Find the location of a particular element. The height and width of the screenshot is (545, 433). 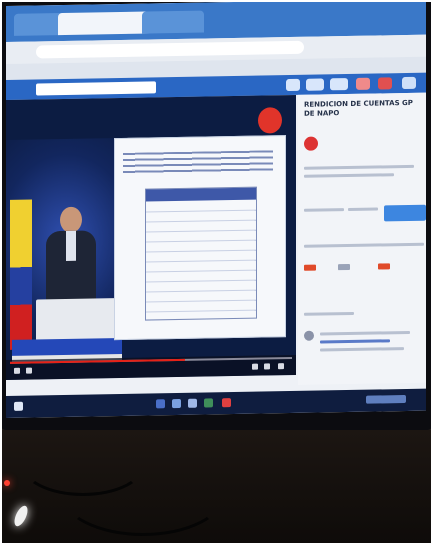

search-input is located at coordinates (96, 88).